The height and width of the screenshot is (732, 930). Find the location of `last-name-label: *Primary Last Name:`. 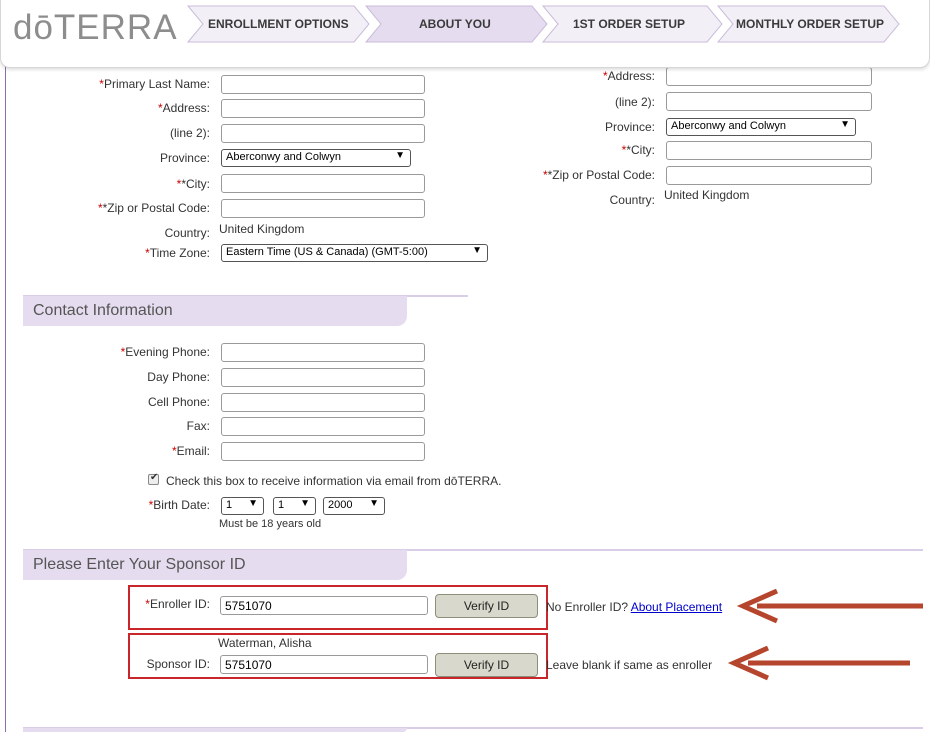

last-name-label: *Primary Last Name: is located at coordinates (154, 84).